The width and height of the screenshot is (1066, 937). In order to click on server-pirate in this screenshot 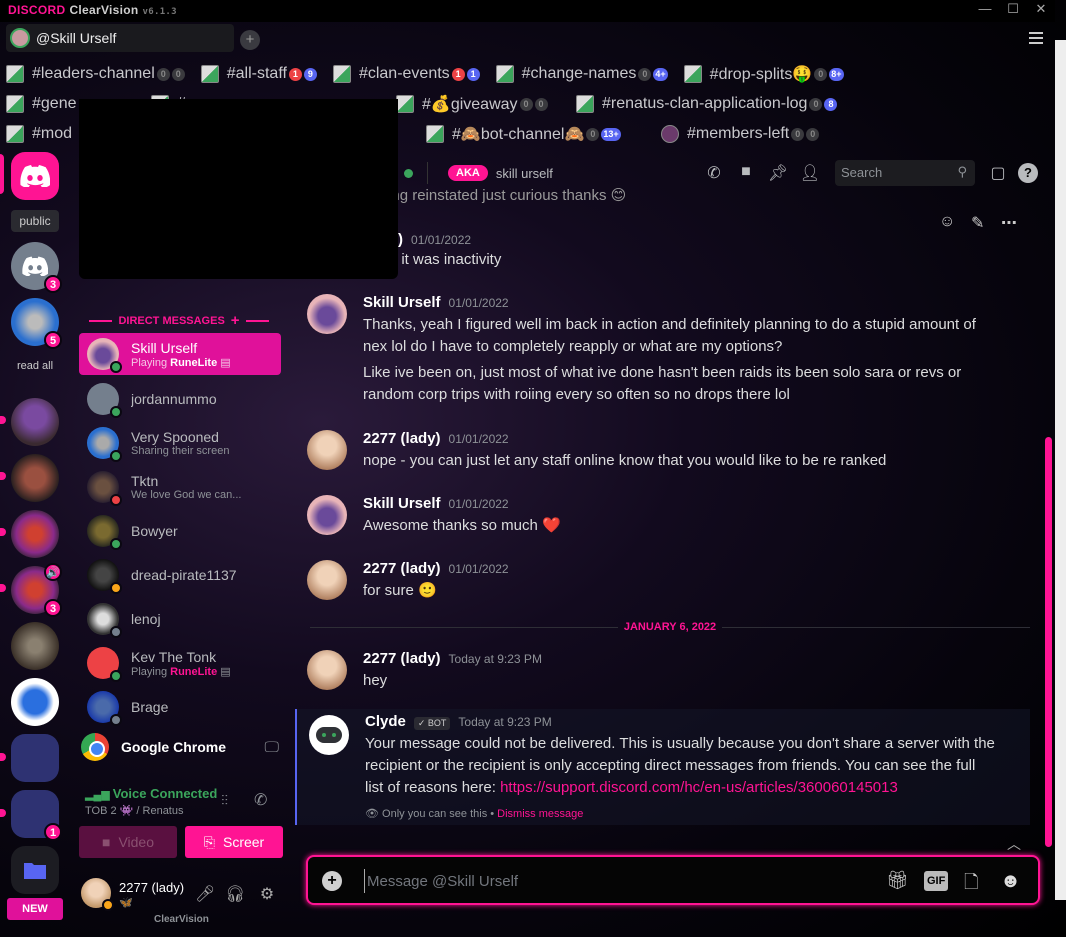, I will do `click(35, 478)`.